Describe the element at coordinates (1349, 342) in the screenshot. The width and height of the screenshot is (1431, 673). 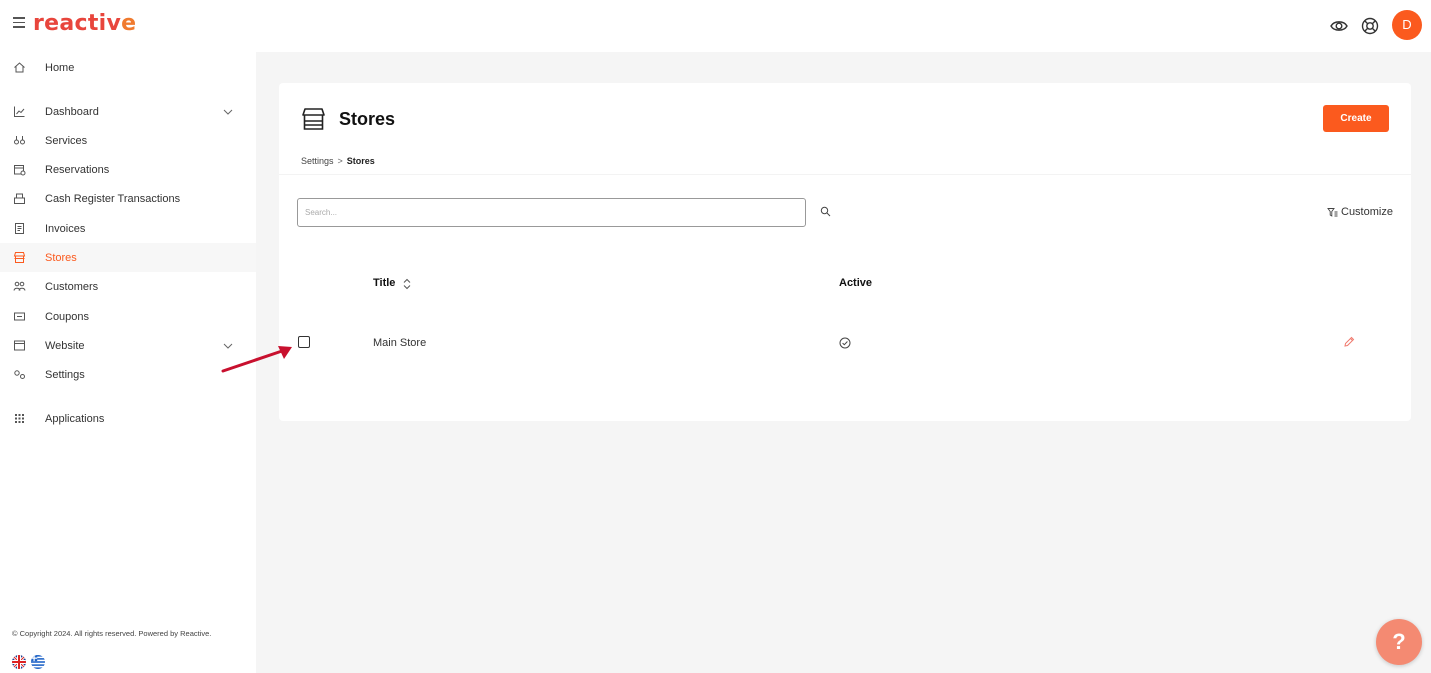
I see `edit-pencil-icon` at that location.